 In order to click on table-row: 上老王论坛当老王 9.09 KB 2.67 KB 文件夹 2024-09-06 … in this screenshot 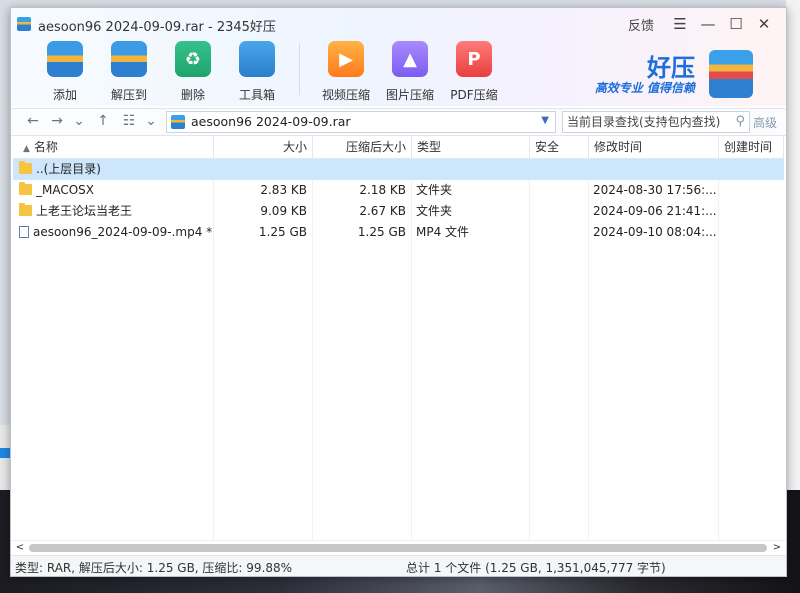, I will do `click(398, 211)`.